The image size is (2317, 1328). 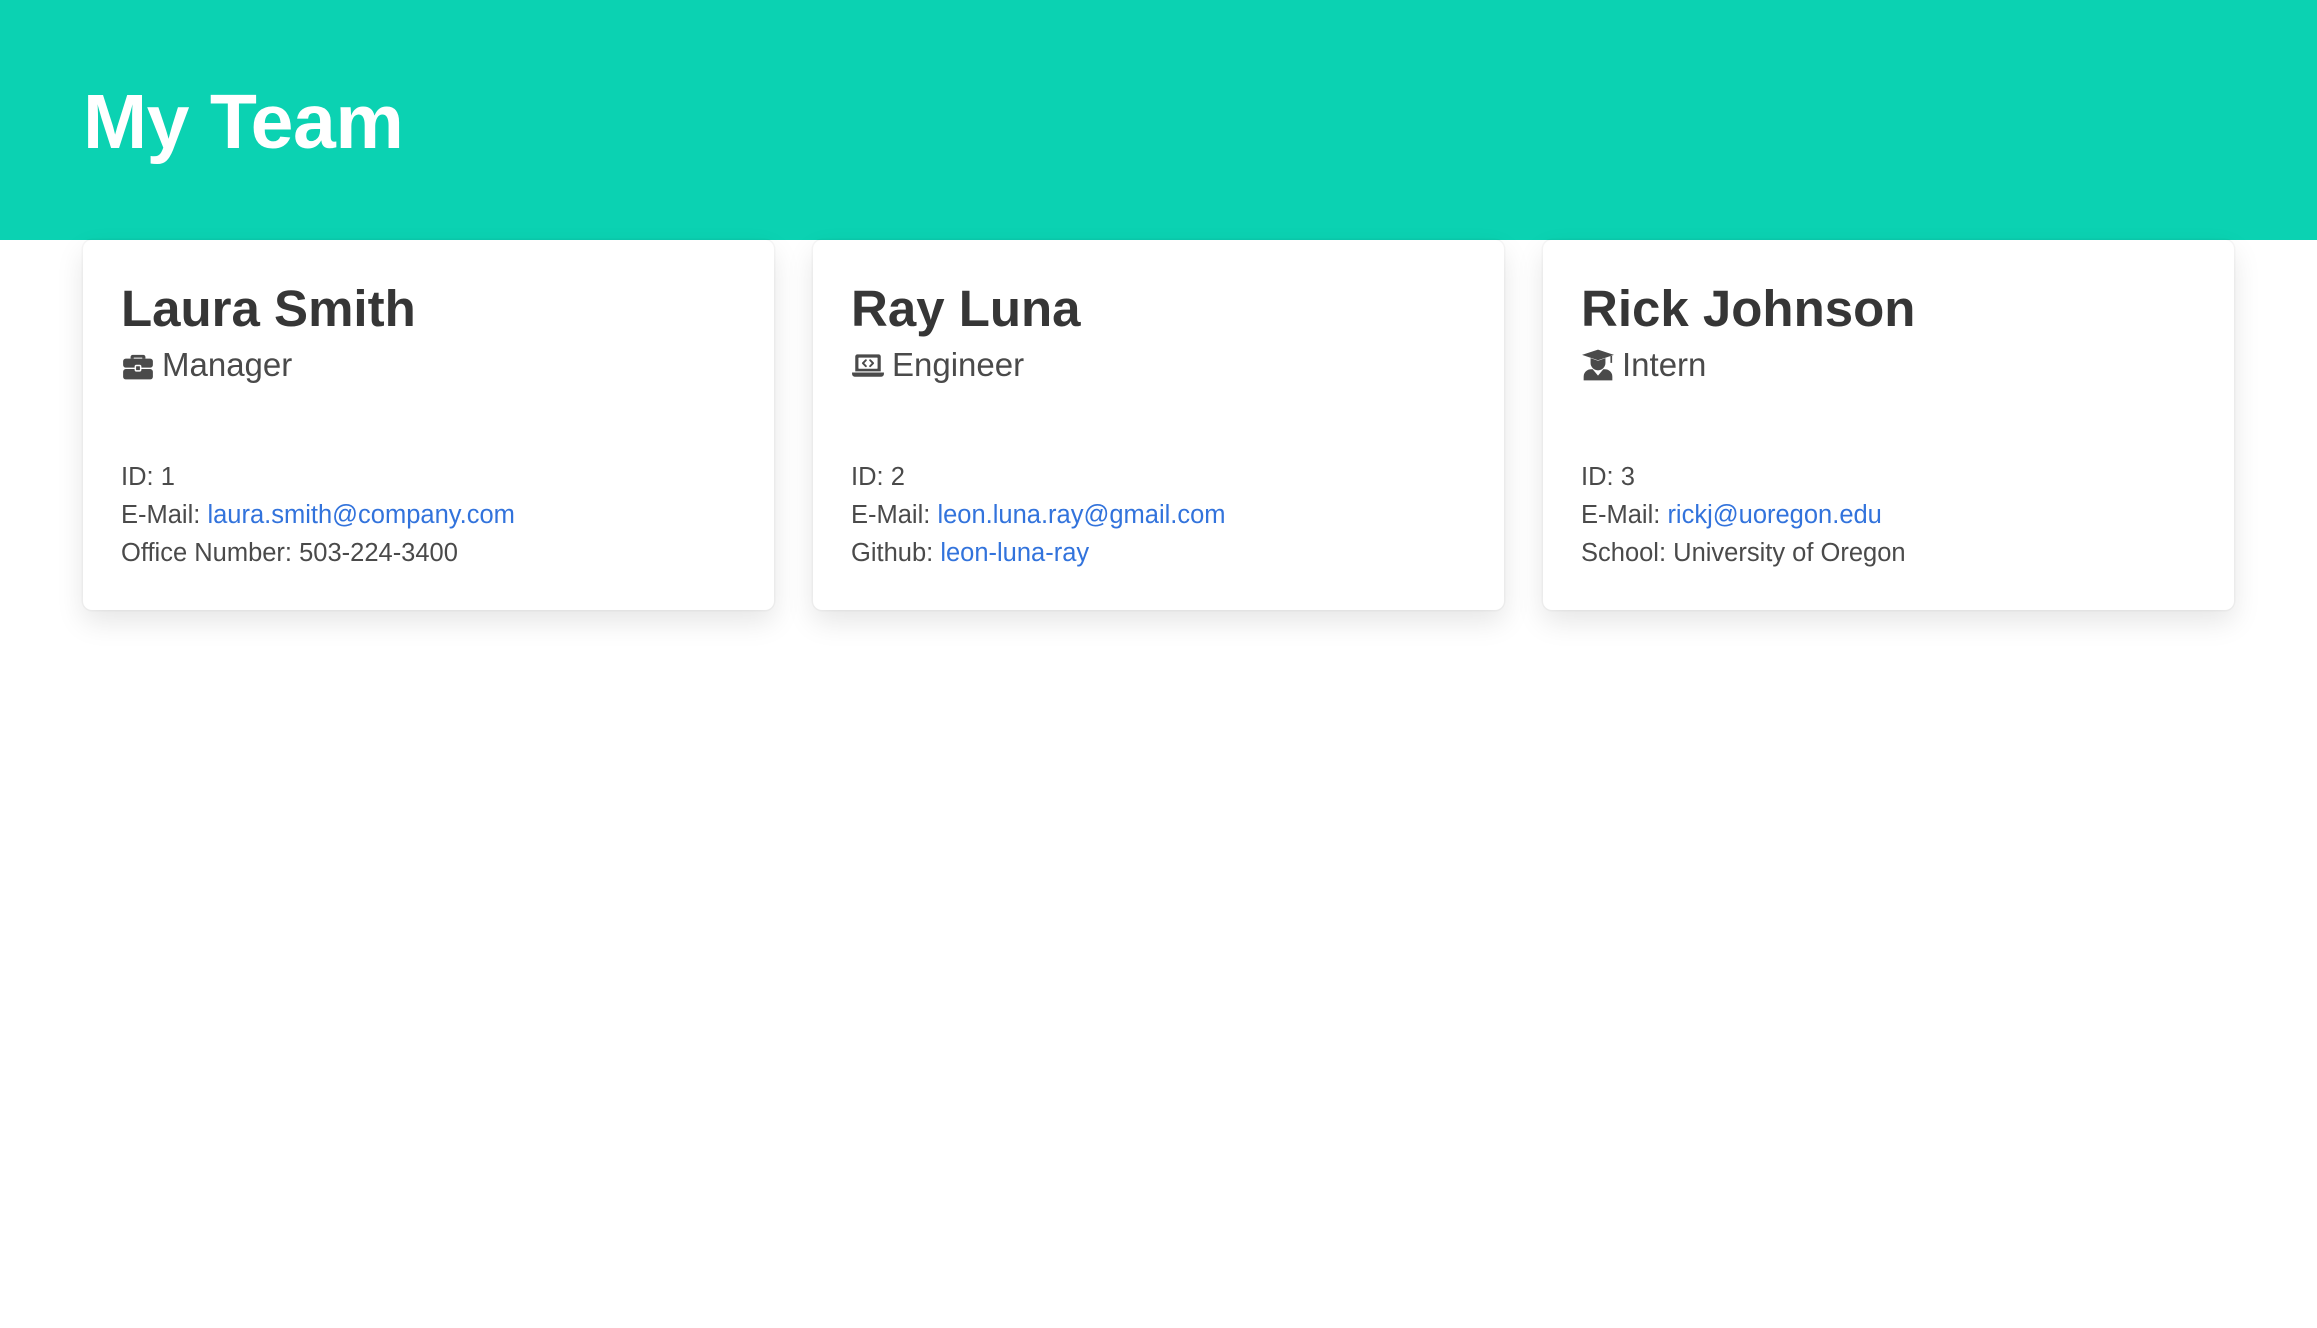 What do you see at coordinates (360, 515) in the screenshot?
I see `email-link: laura.smith@company.com` at bounding box center [360, 515].